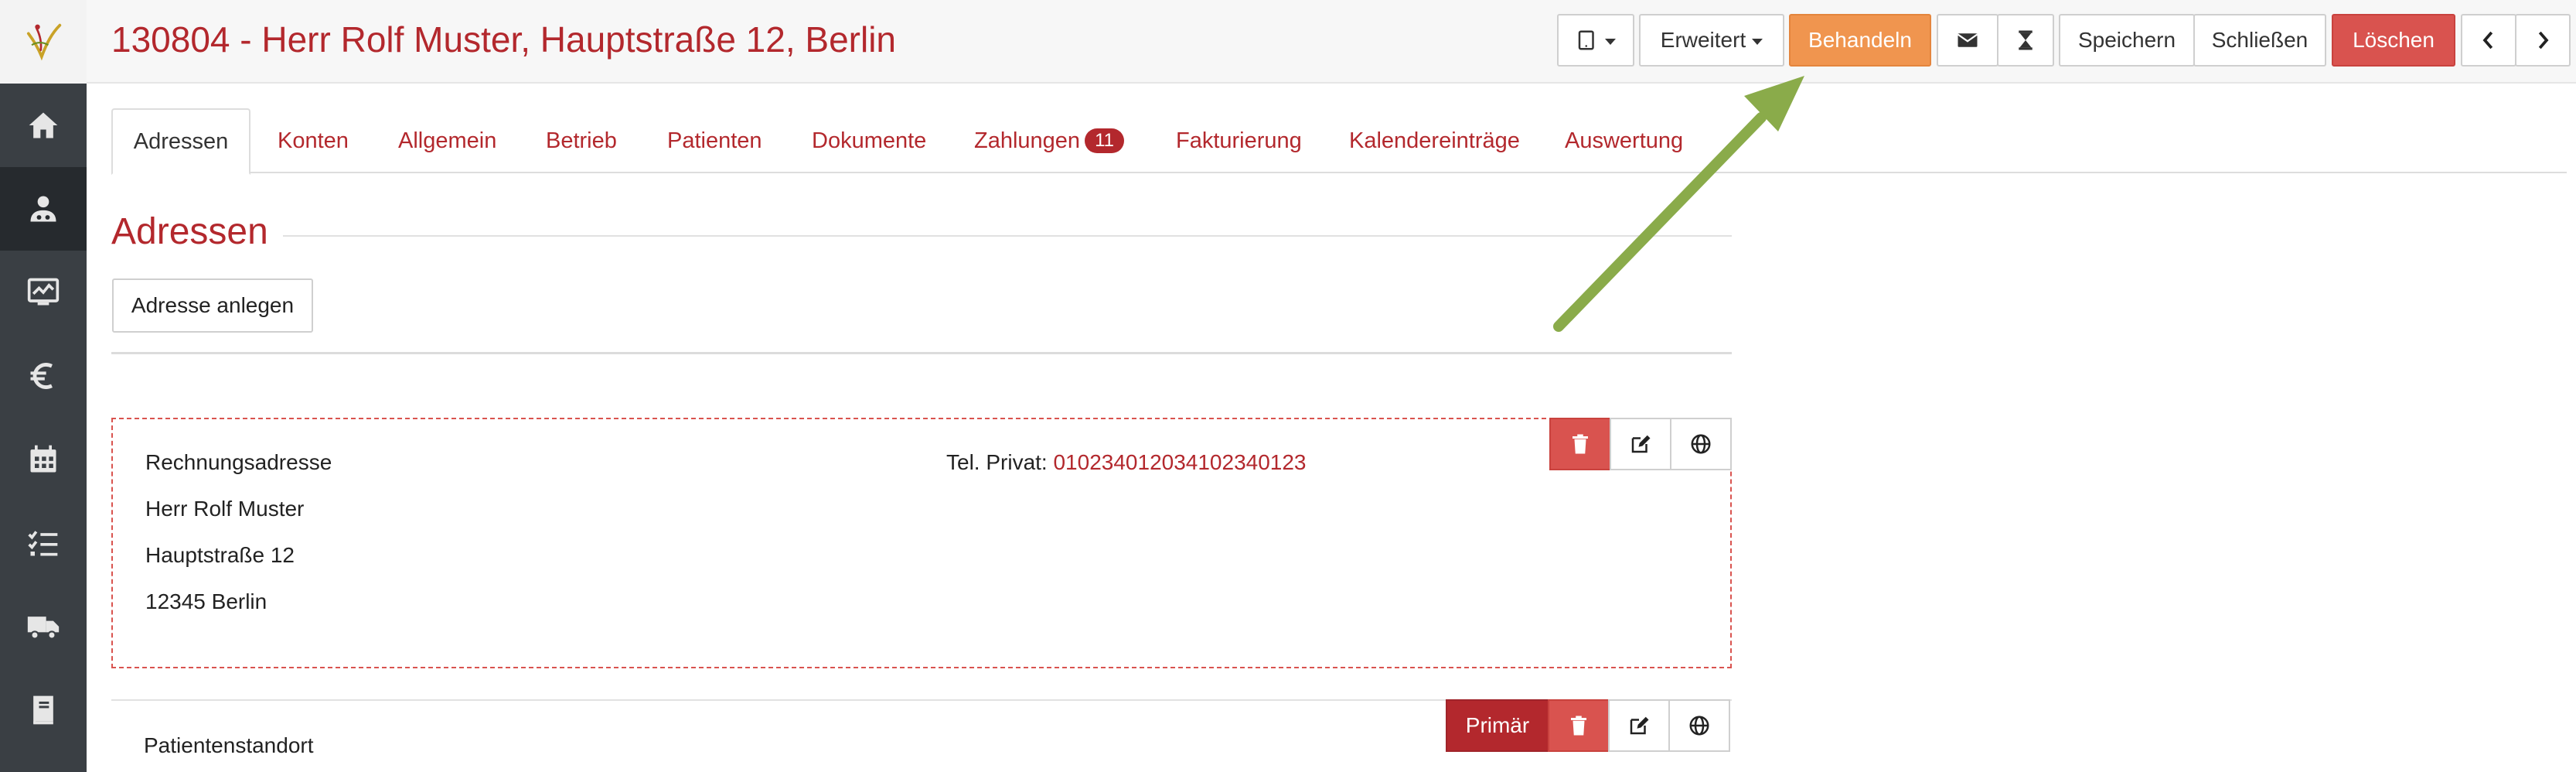 Image resolution: width=2576 pixels, height=772 pixels. I want to click on phone-link: 010234012034102340123, so click(1179, 462).